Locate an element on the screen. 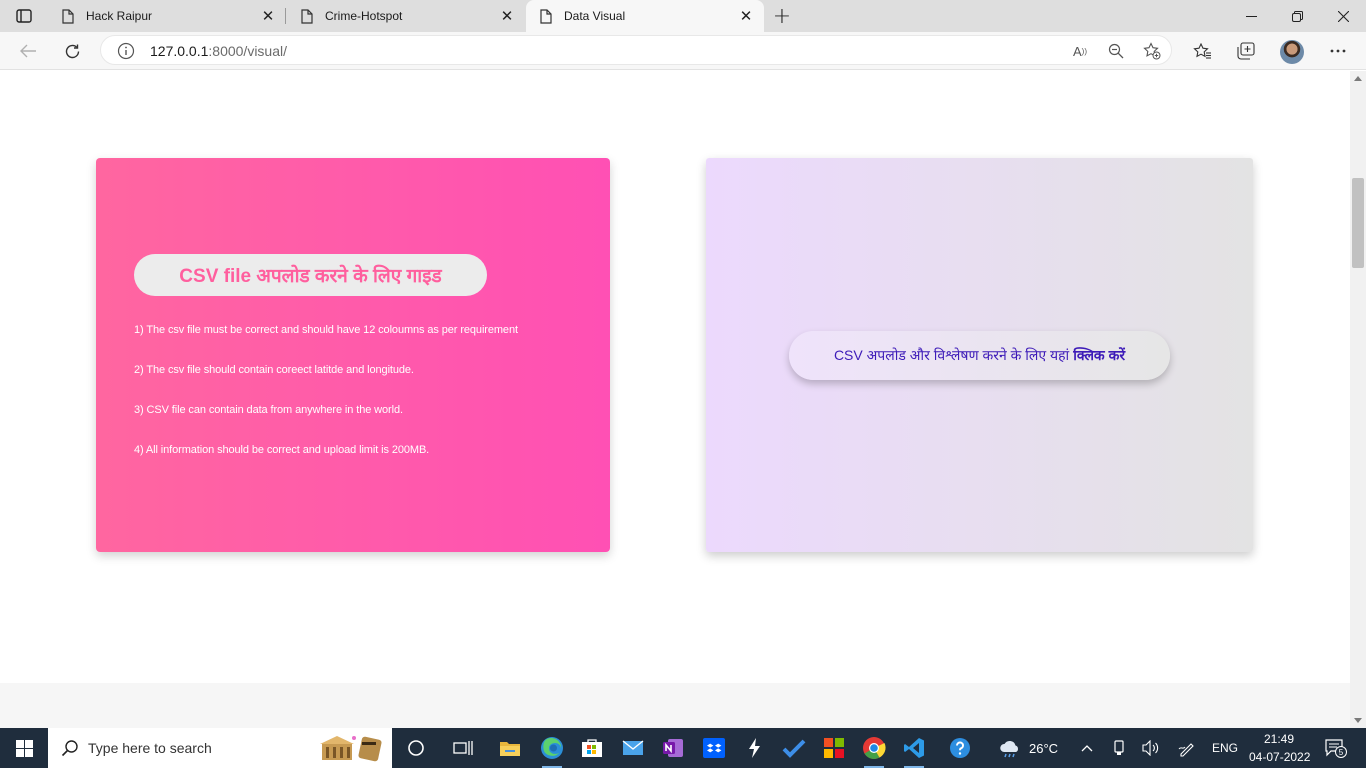 This screenshot has width=1366, height=768. scroll-down-icon is located at coordinates (1358, 720).